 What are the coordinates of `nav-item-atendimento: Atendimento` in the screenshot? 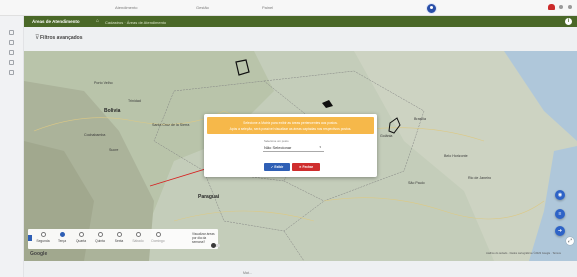 It's located at (126, 7).